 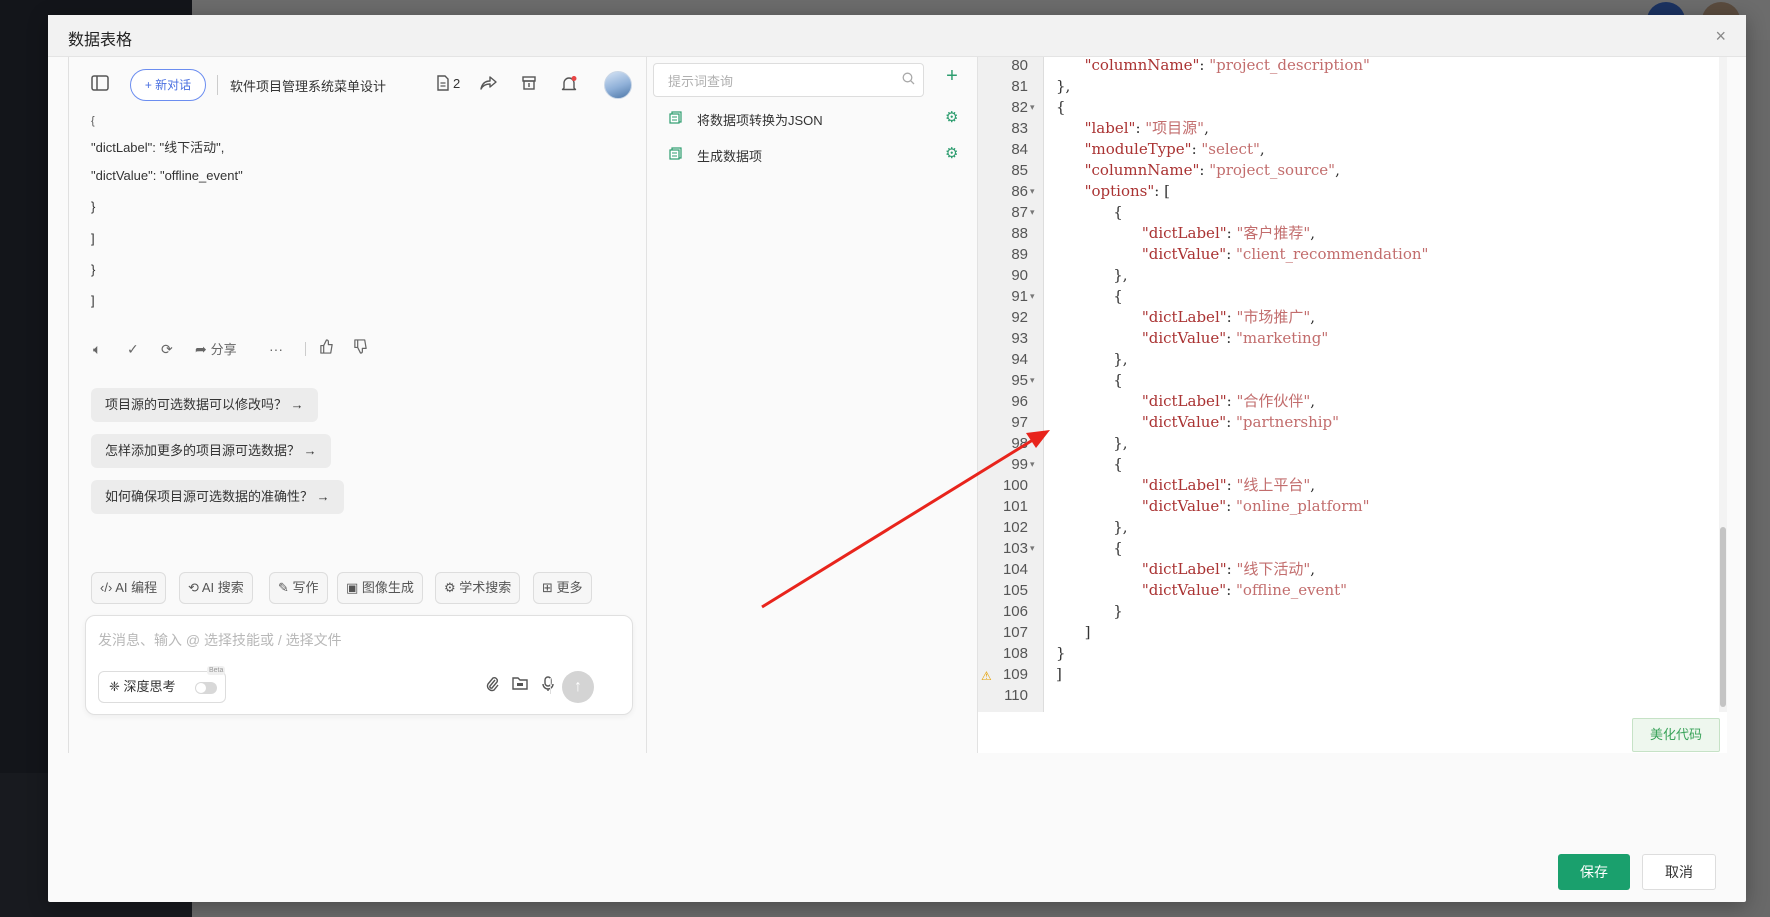 What do you see at coordinates (897, 36) in the screenshot?
I see `dialog-header: 数据表格 ×` at bounding box center [897, 36].